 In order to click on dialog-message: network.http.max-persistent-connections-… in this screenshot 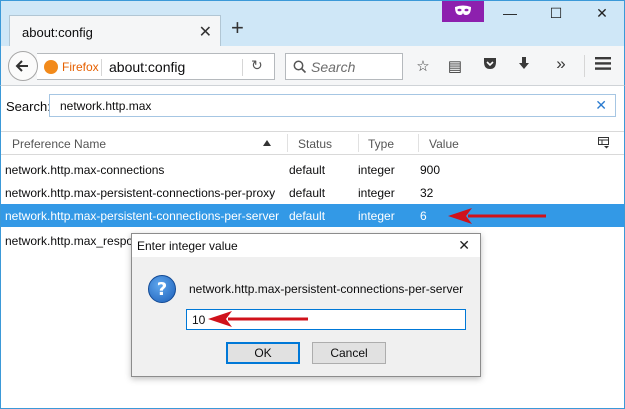, I will do `click(326, 289)`.